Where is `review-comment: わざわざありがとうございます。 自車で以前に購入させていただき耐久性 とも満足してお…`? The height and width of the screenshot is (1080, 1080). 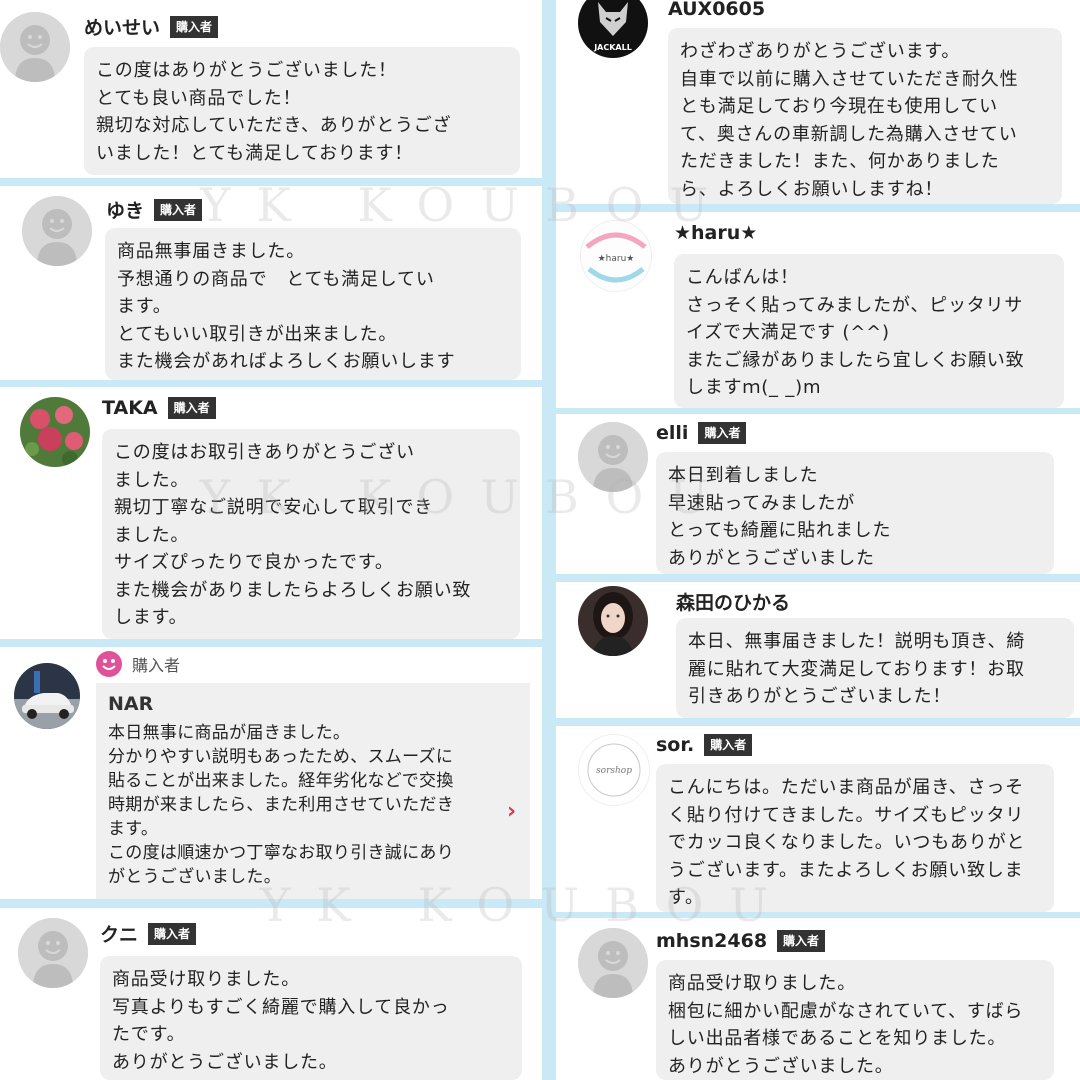 review-comment: わざわざありがとうございます。 自車で以前に購入させていただき耐久性 とも満足してお… is located at coordinates (865, 116).